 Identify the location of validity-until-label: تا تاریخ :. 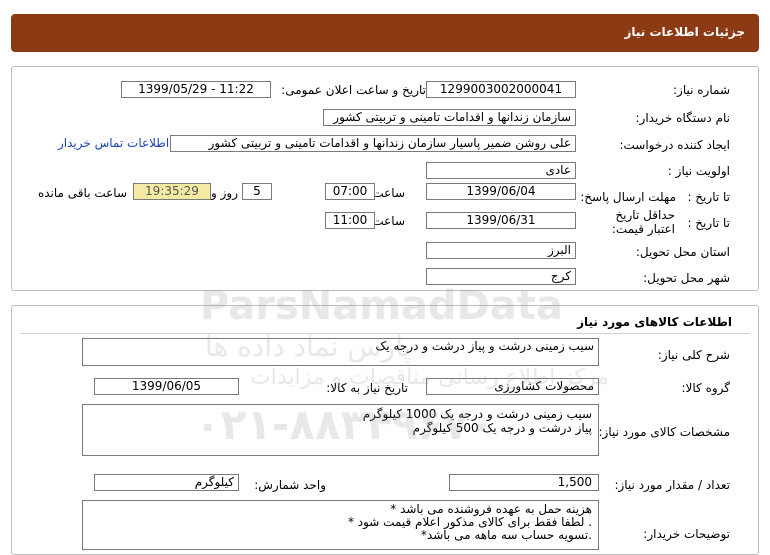
(708, 223).